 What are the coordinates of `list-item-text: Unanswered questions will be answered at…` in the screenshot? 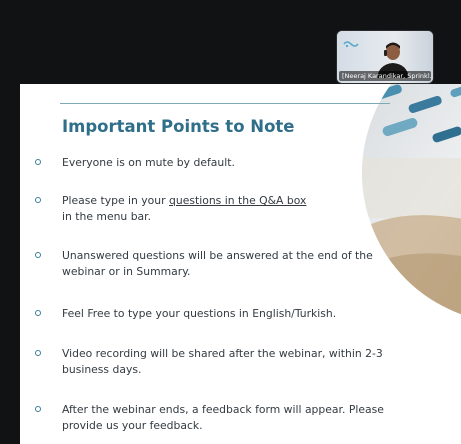 It's located at (217, 263).